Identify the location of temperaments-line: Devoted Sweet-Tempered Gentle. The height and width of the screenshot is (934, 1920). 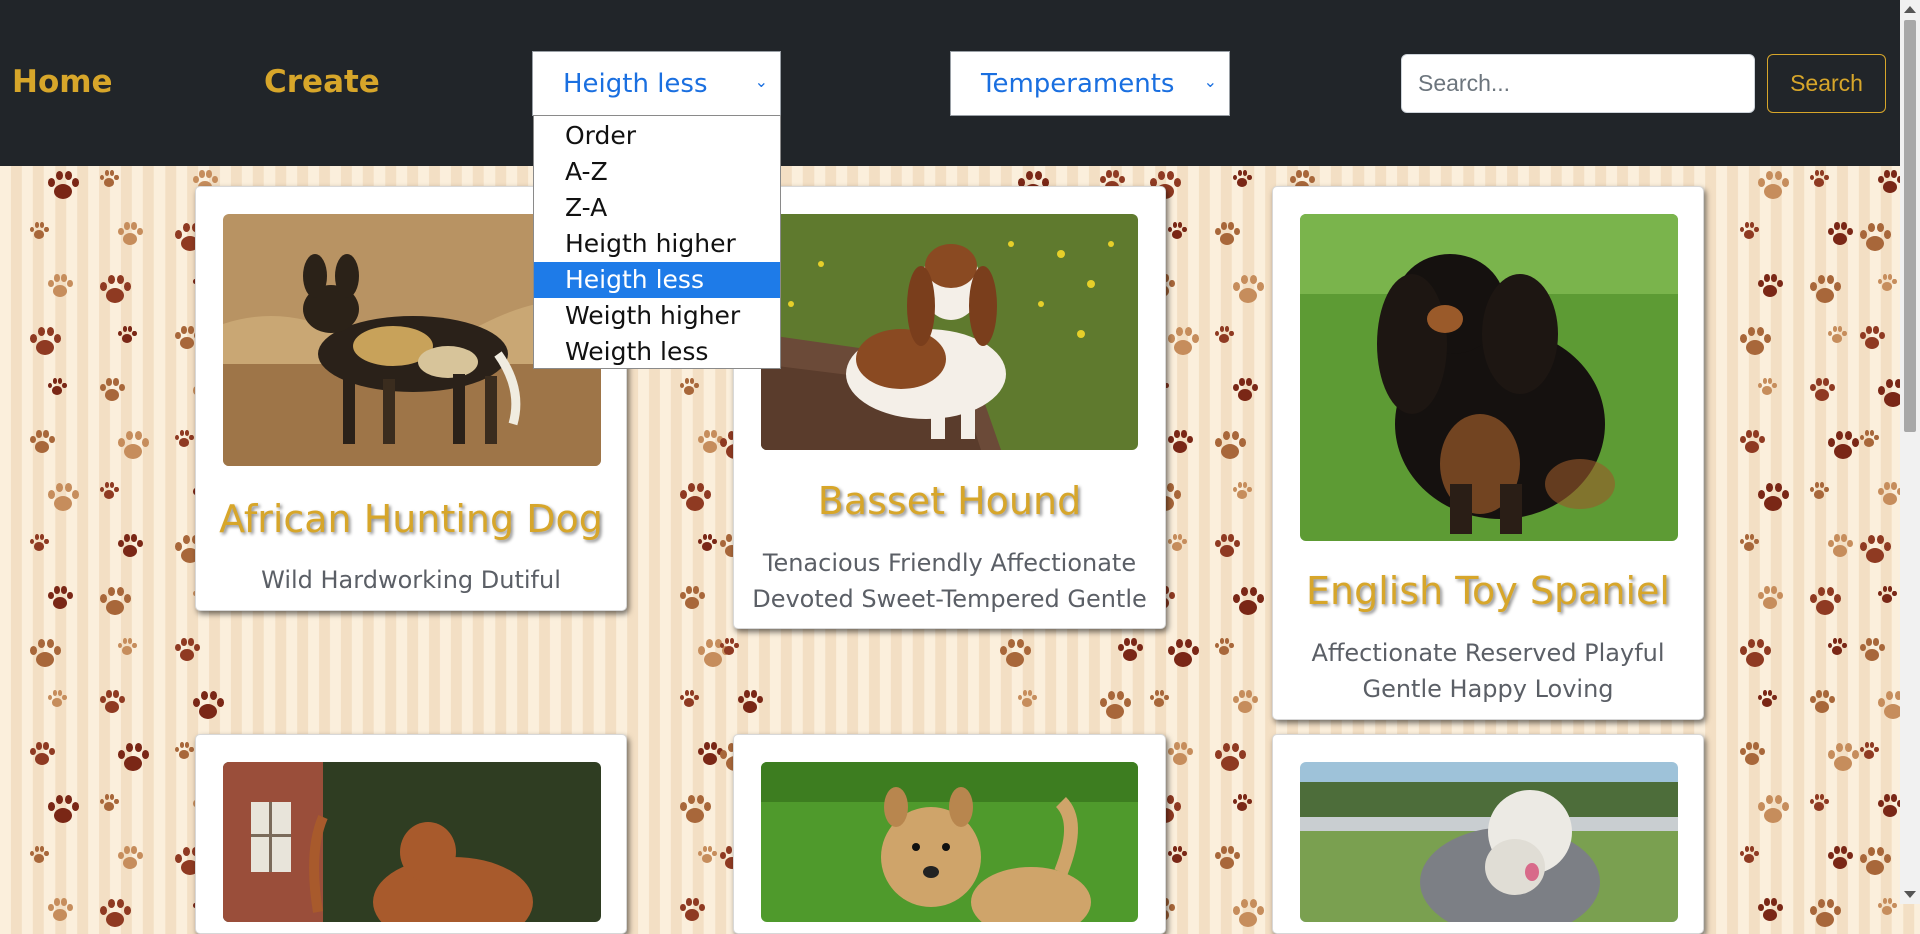
(949, 599).